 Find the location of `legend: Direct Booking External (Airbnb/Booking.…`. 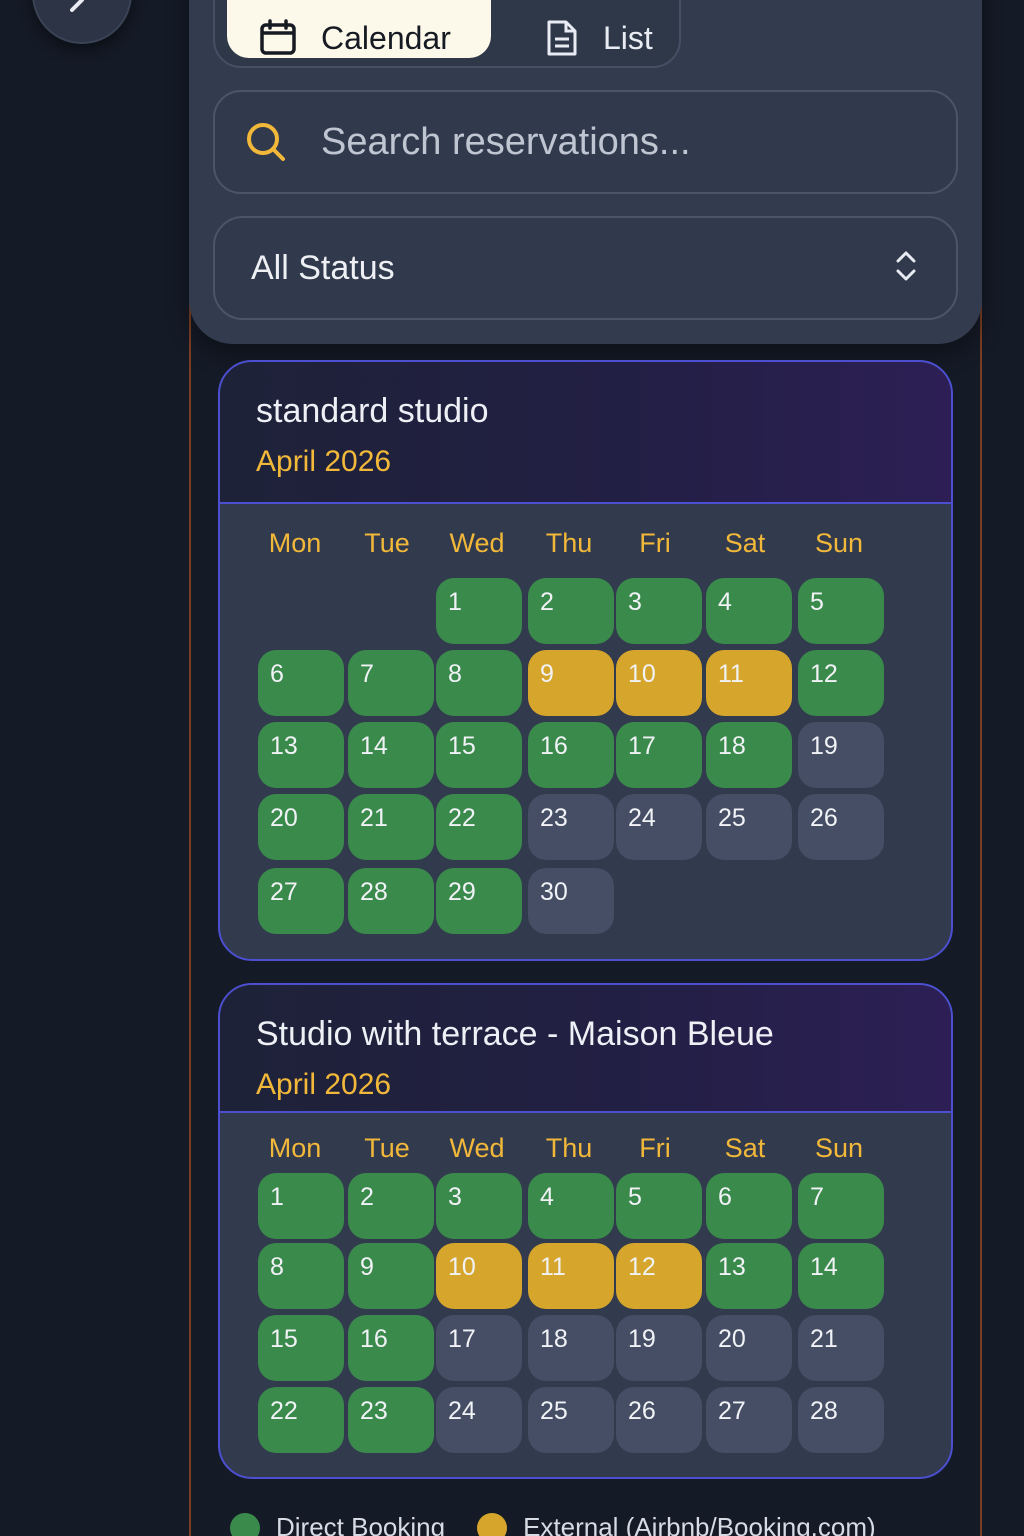

legend: Direct Booking External (Airbnb/Booking.… is located at coordinates (569, 1524).